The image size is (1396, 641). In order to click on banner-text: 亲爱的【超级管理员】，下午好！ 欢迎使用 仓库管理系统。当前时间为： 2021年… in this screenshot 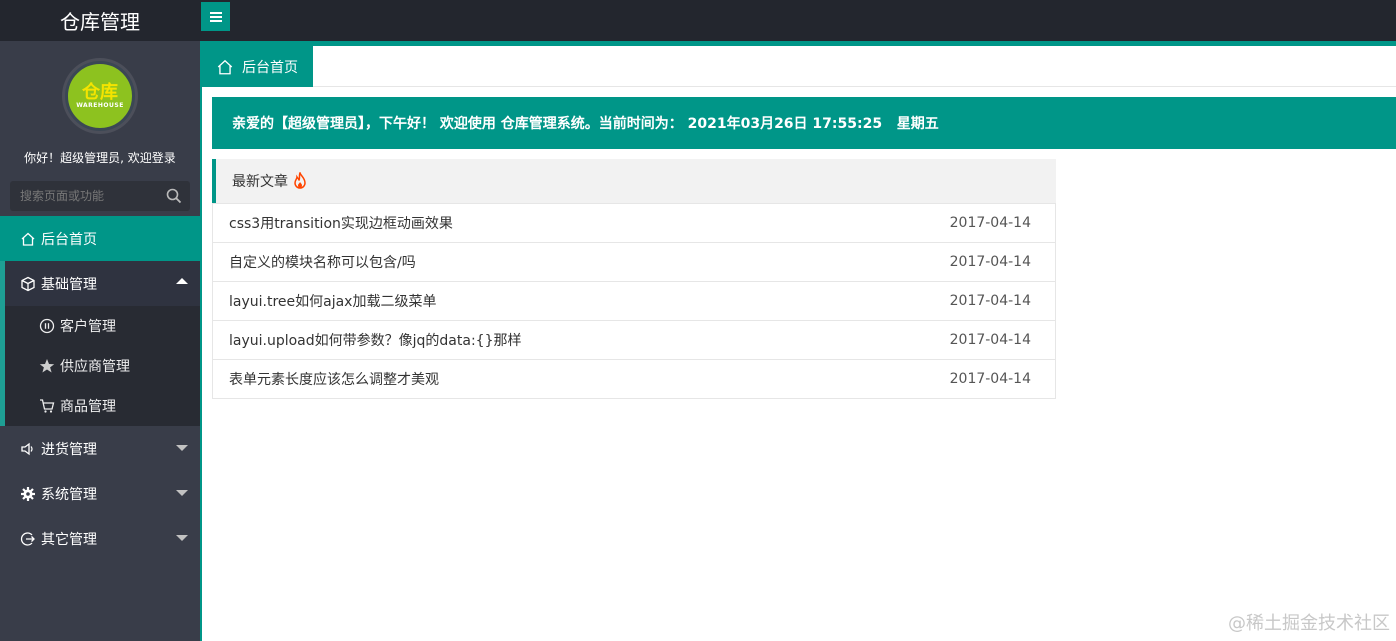, I will do `click(585, 124)`.